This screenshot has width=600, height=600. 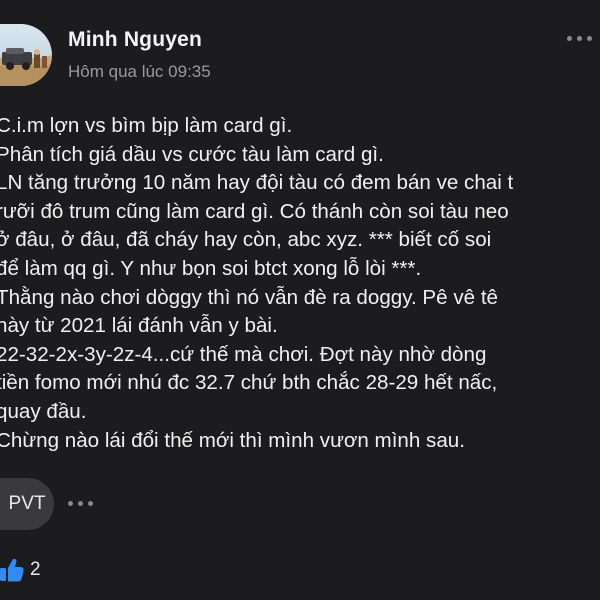 I want to click on post-line: quay đầu., so click(x=43, y=411).